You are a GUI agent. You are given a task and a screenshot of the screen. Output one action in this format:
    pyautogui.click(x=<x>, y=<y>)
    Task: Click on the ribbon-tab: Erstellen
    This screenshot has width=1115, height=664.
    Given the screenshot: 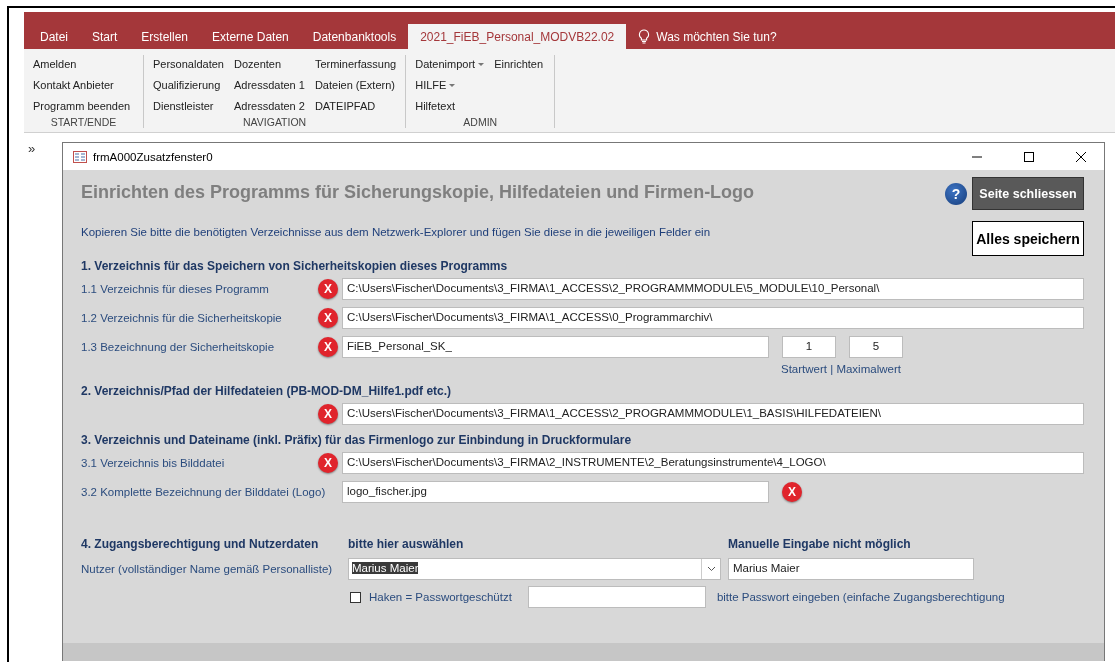 What is the action you would take?
    pyautogui.click(x=165, y=36)
    